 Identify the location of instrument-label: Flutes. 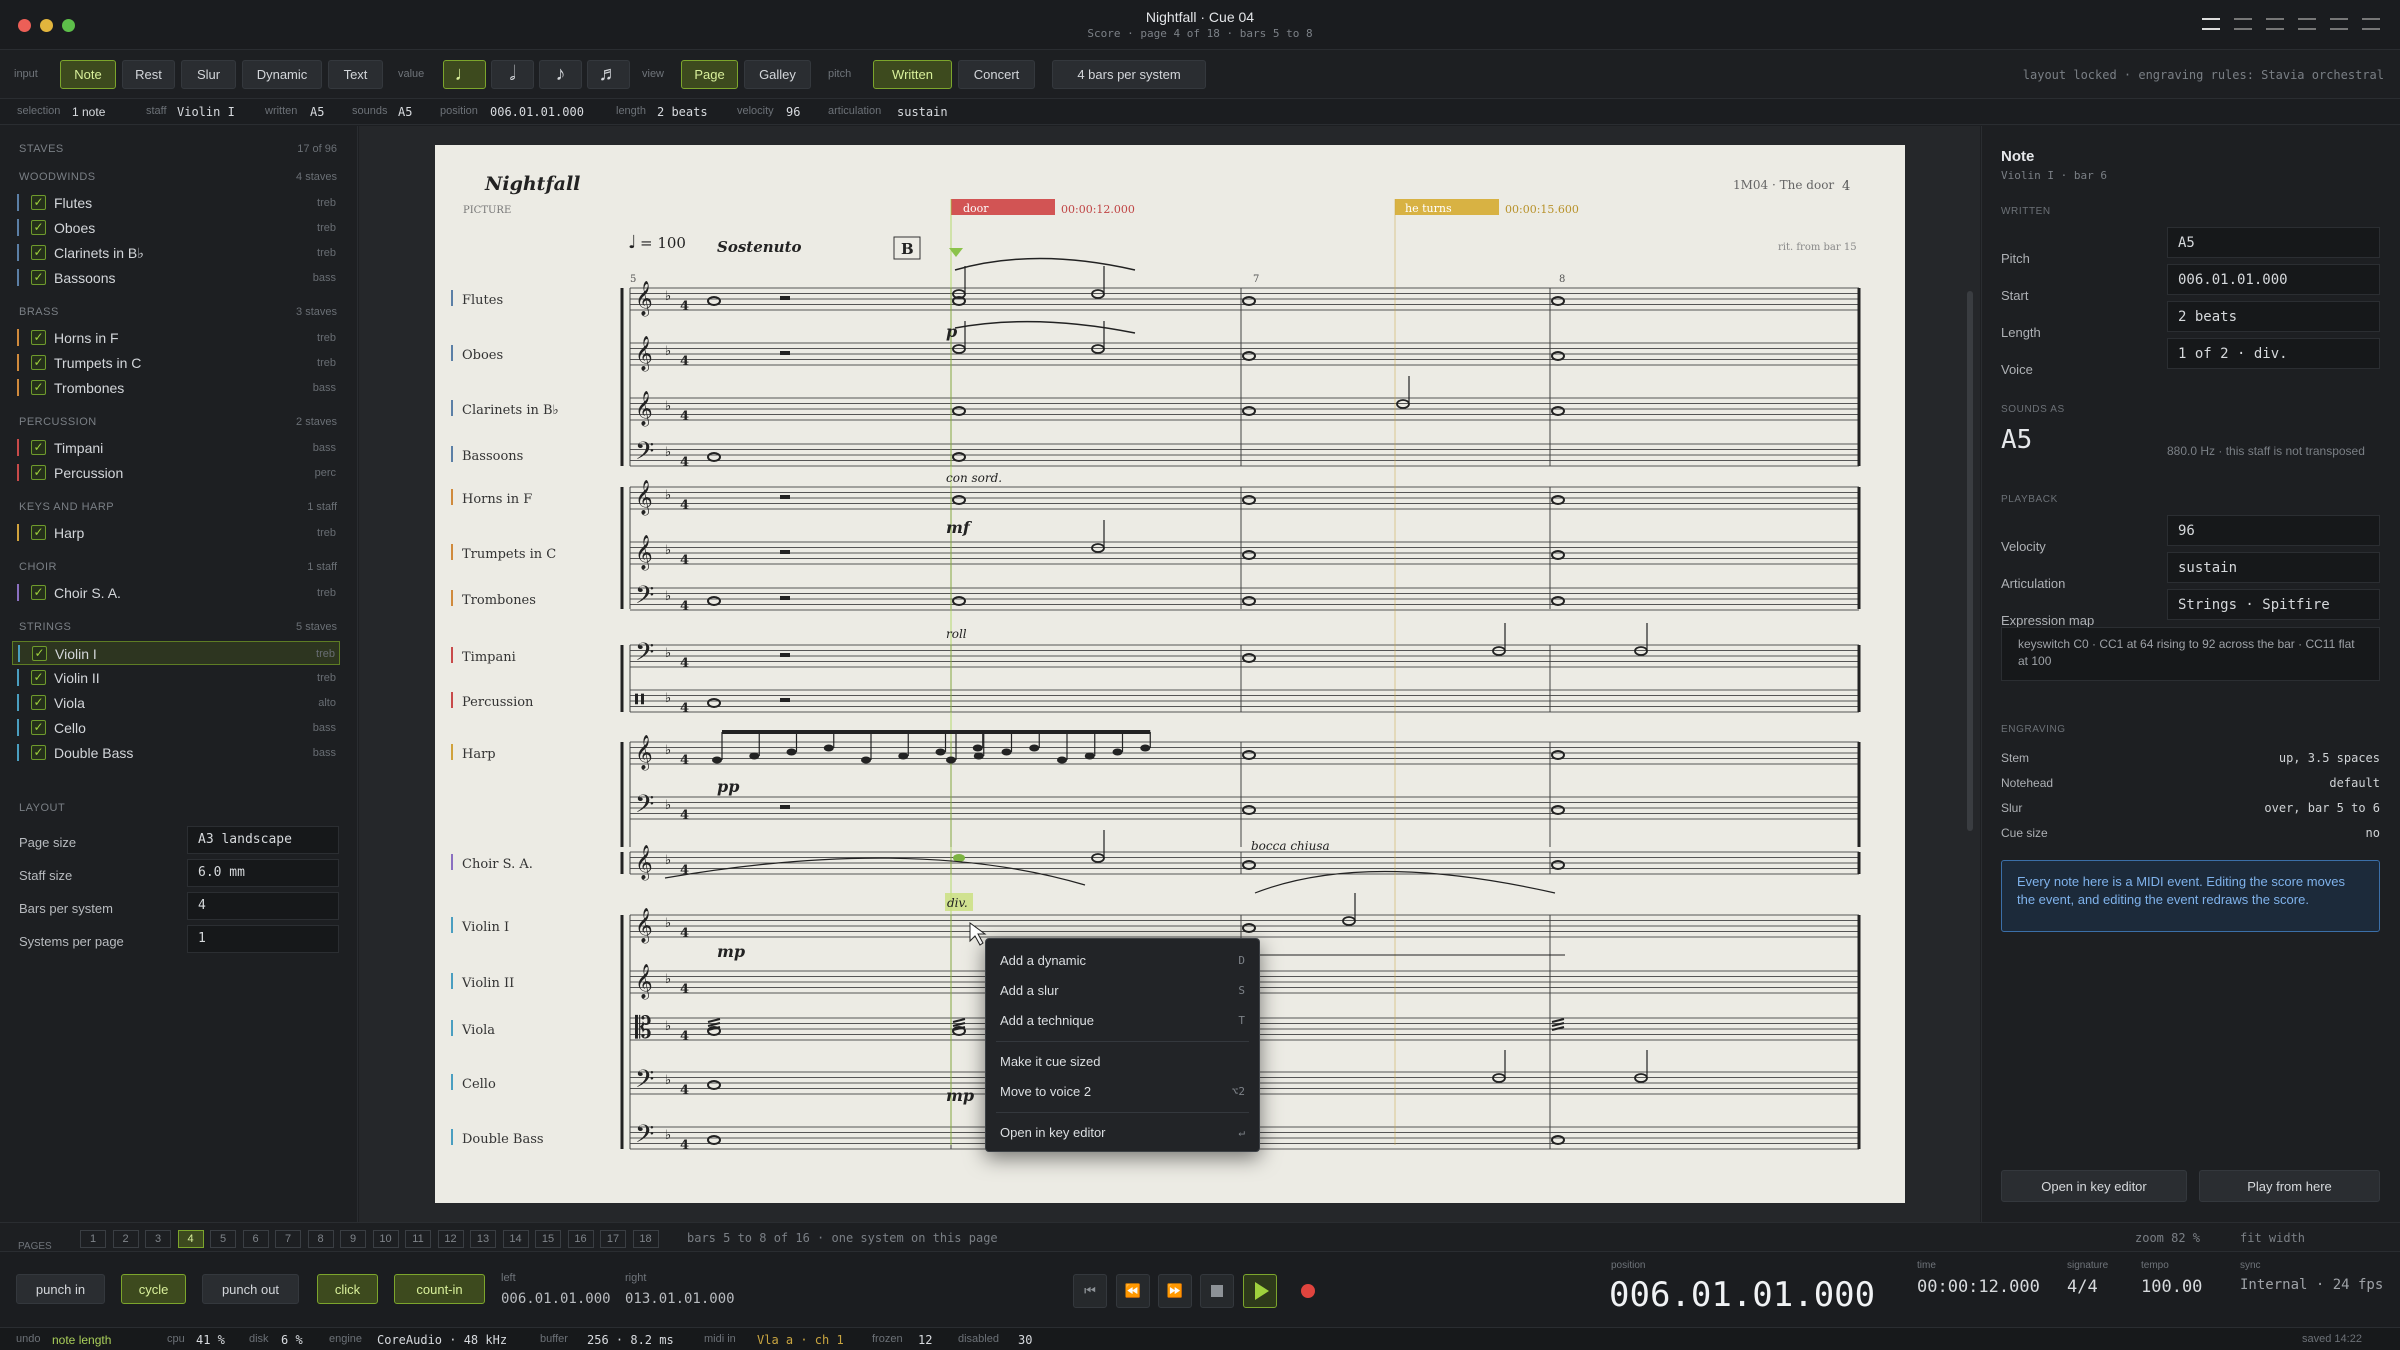
(482, 300).